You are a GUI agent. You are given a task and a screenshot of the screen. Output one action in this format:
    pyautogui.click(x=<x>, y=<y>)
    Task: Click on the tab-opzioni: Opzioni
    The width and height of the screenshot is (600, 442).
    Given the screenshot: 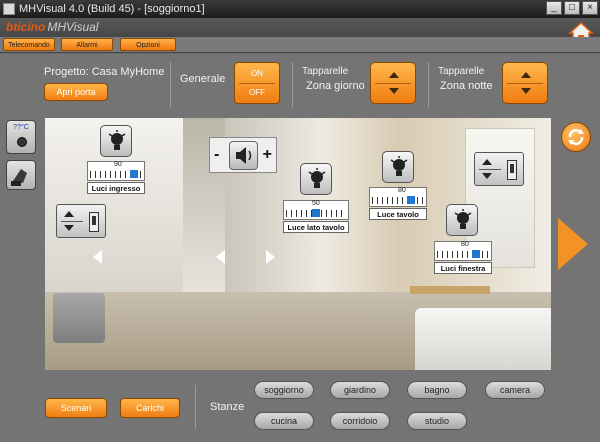 What is the action you would take?
    pyautogui.click(x=148, y=44)
    